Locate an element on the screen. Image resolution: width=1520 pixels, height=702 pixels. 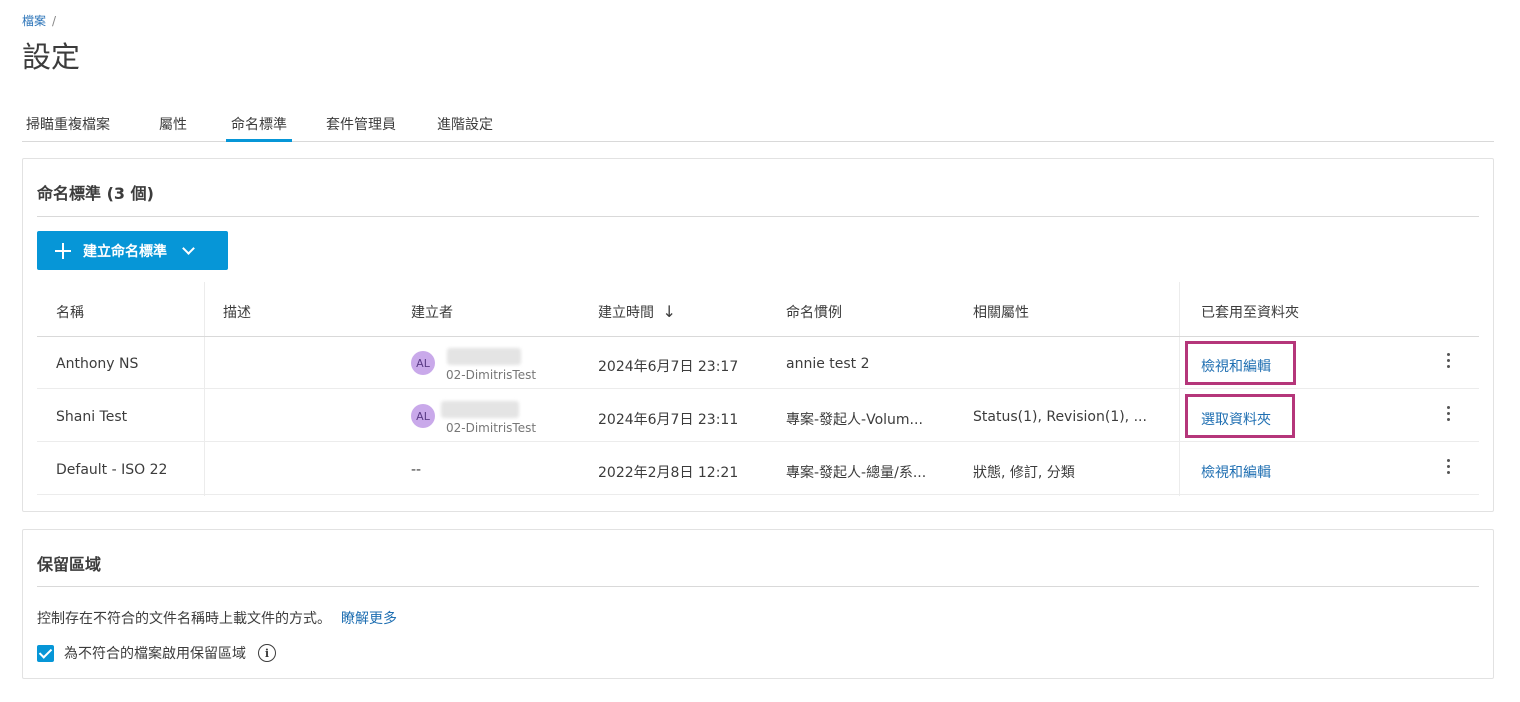
breadcrumb: 檔案 / is located at coordinates (39, 20).